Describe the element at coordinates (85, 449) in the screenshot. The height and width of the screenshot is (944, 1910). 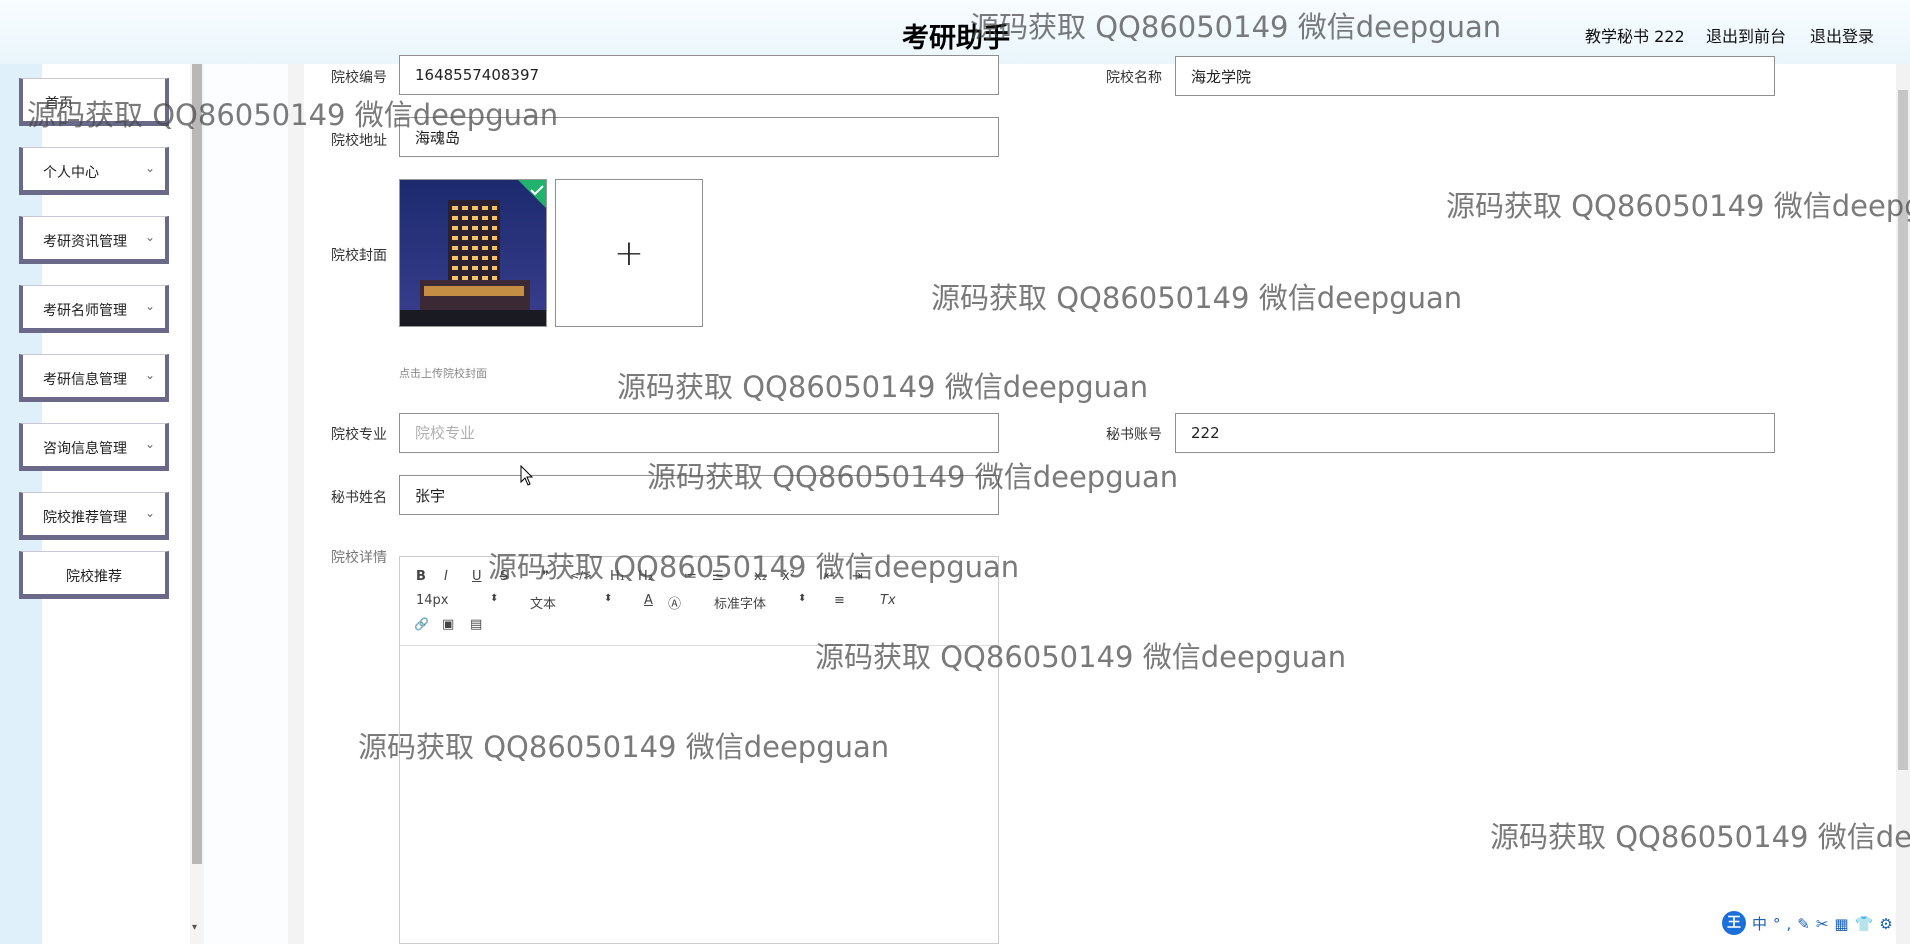
I see `sidebar-item-label: 咨询信息管理` at that location.